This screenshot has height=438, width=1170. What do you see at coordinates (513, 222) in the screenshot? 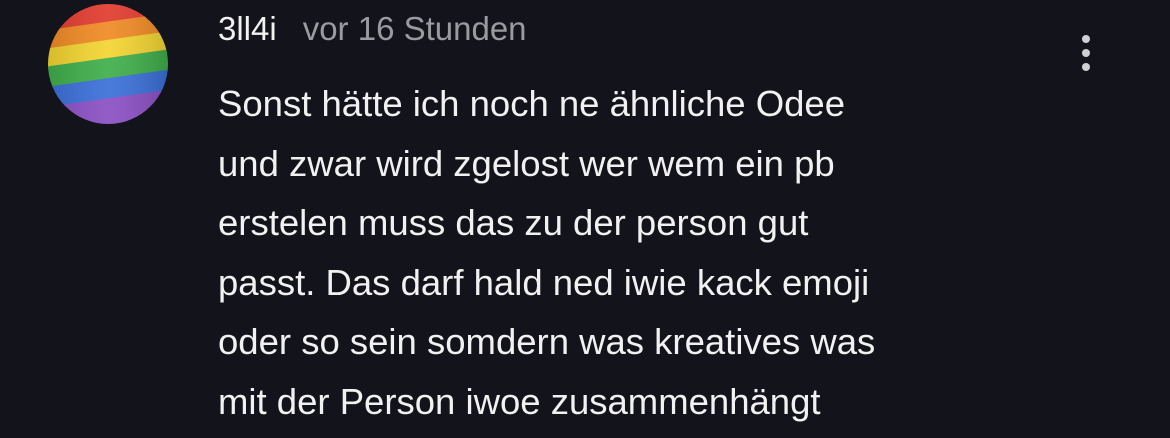
I see `comment-text-line: erstelen muss das zu der person gut` at bounding box center [513, 222].